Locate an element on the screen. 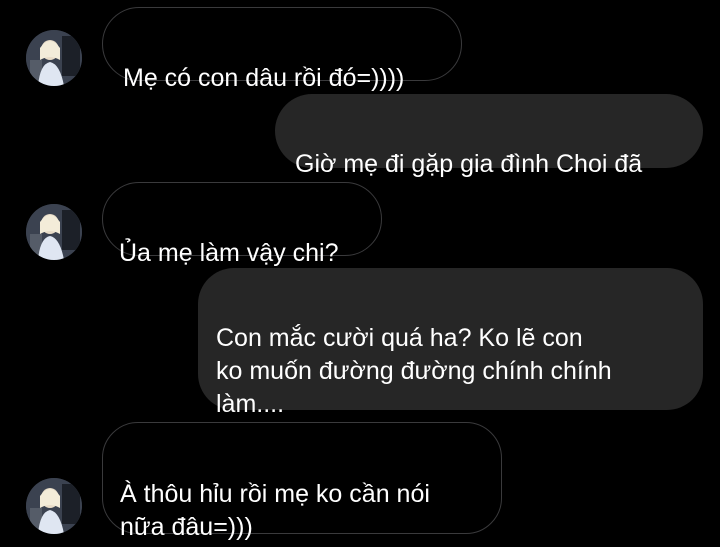  outgoing-message-bubble: Giờ mẹ đi gặp gia đình Choi đã is located at coordinates (489, 136).